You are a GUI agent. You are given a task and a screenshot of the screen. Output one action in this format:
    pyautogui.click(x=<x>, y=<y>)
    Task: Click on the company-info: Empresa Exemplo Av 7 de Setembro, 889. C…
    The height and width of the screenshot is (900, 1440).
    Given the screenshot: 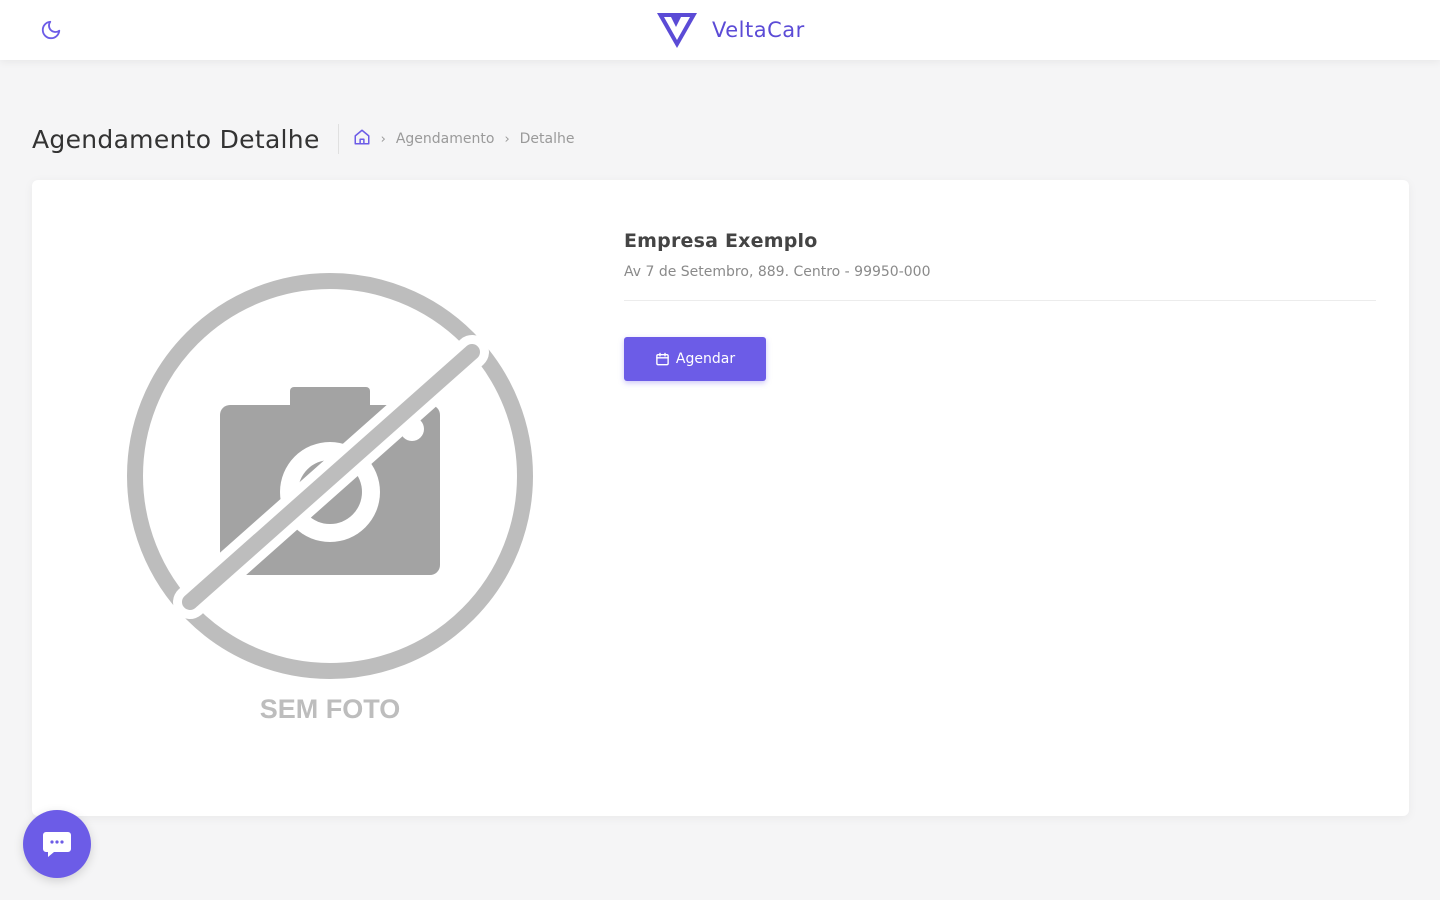 What is the action you would take?
    pyautogui.click(x=1000, y=265)
    